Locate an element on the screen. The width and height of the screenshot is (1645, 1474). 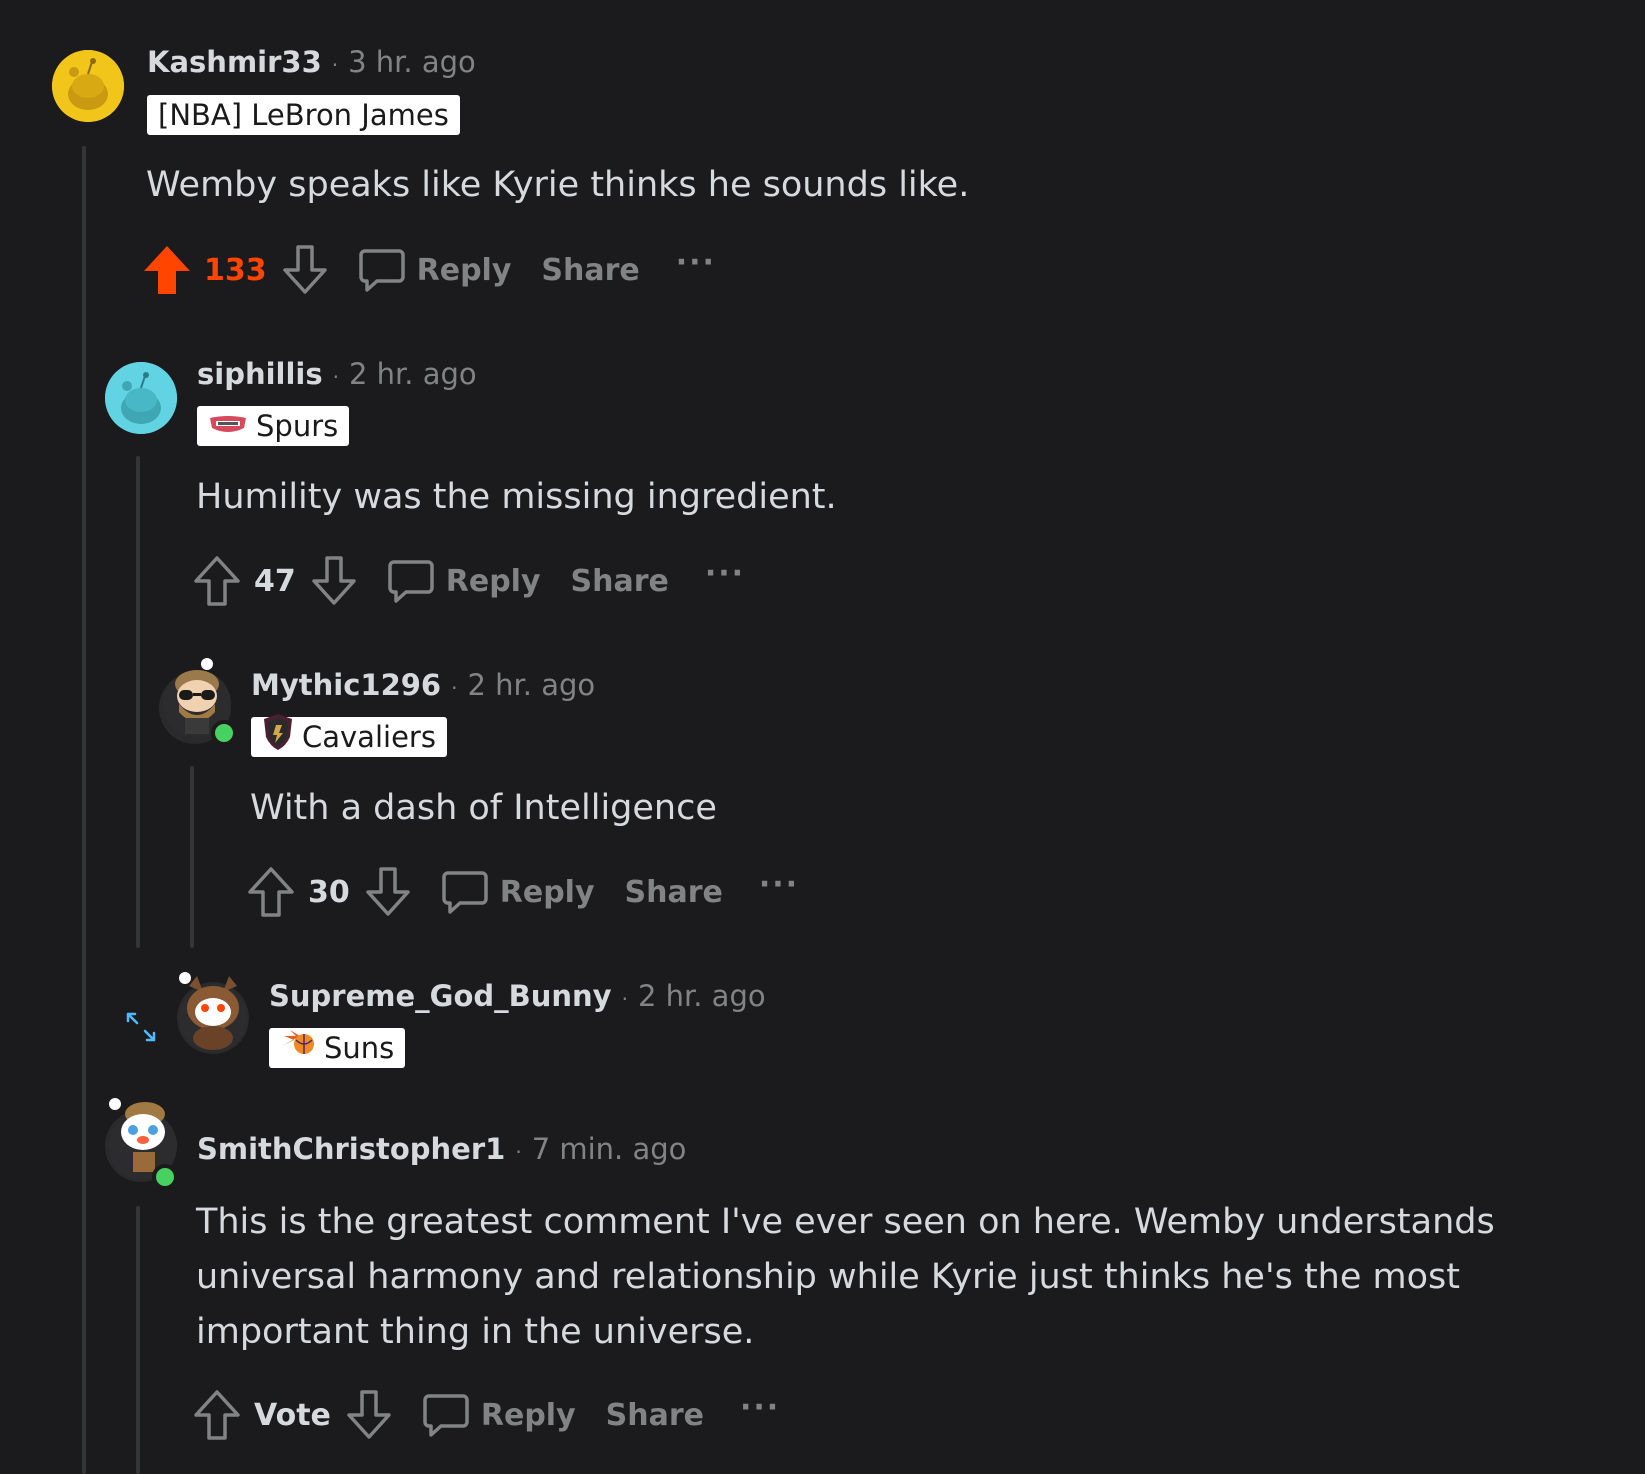
user-flair: Cavaliers is located at coordinates (349, 735).